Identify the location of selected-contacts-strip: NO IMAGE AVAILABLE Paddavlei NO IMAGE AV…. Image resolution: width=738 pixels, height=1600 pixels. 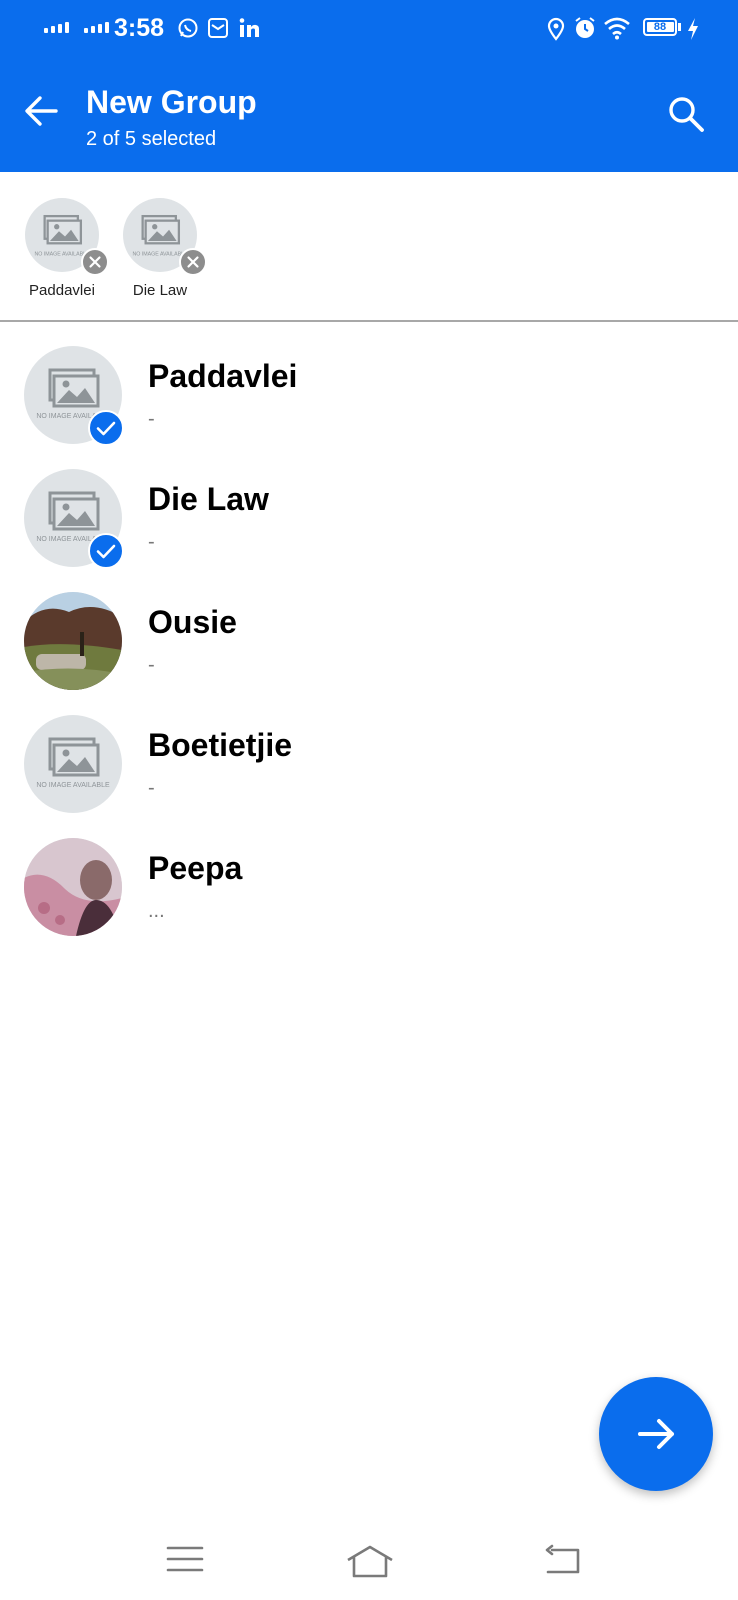
(369, 247).